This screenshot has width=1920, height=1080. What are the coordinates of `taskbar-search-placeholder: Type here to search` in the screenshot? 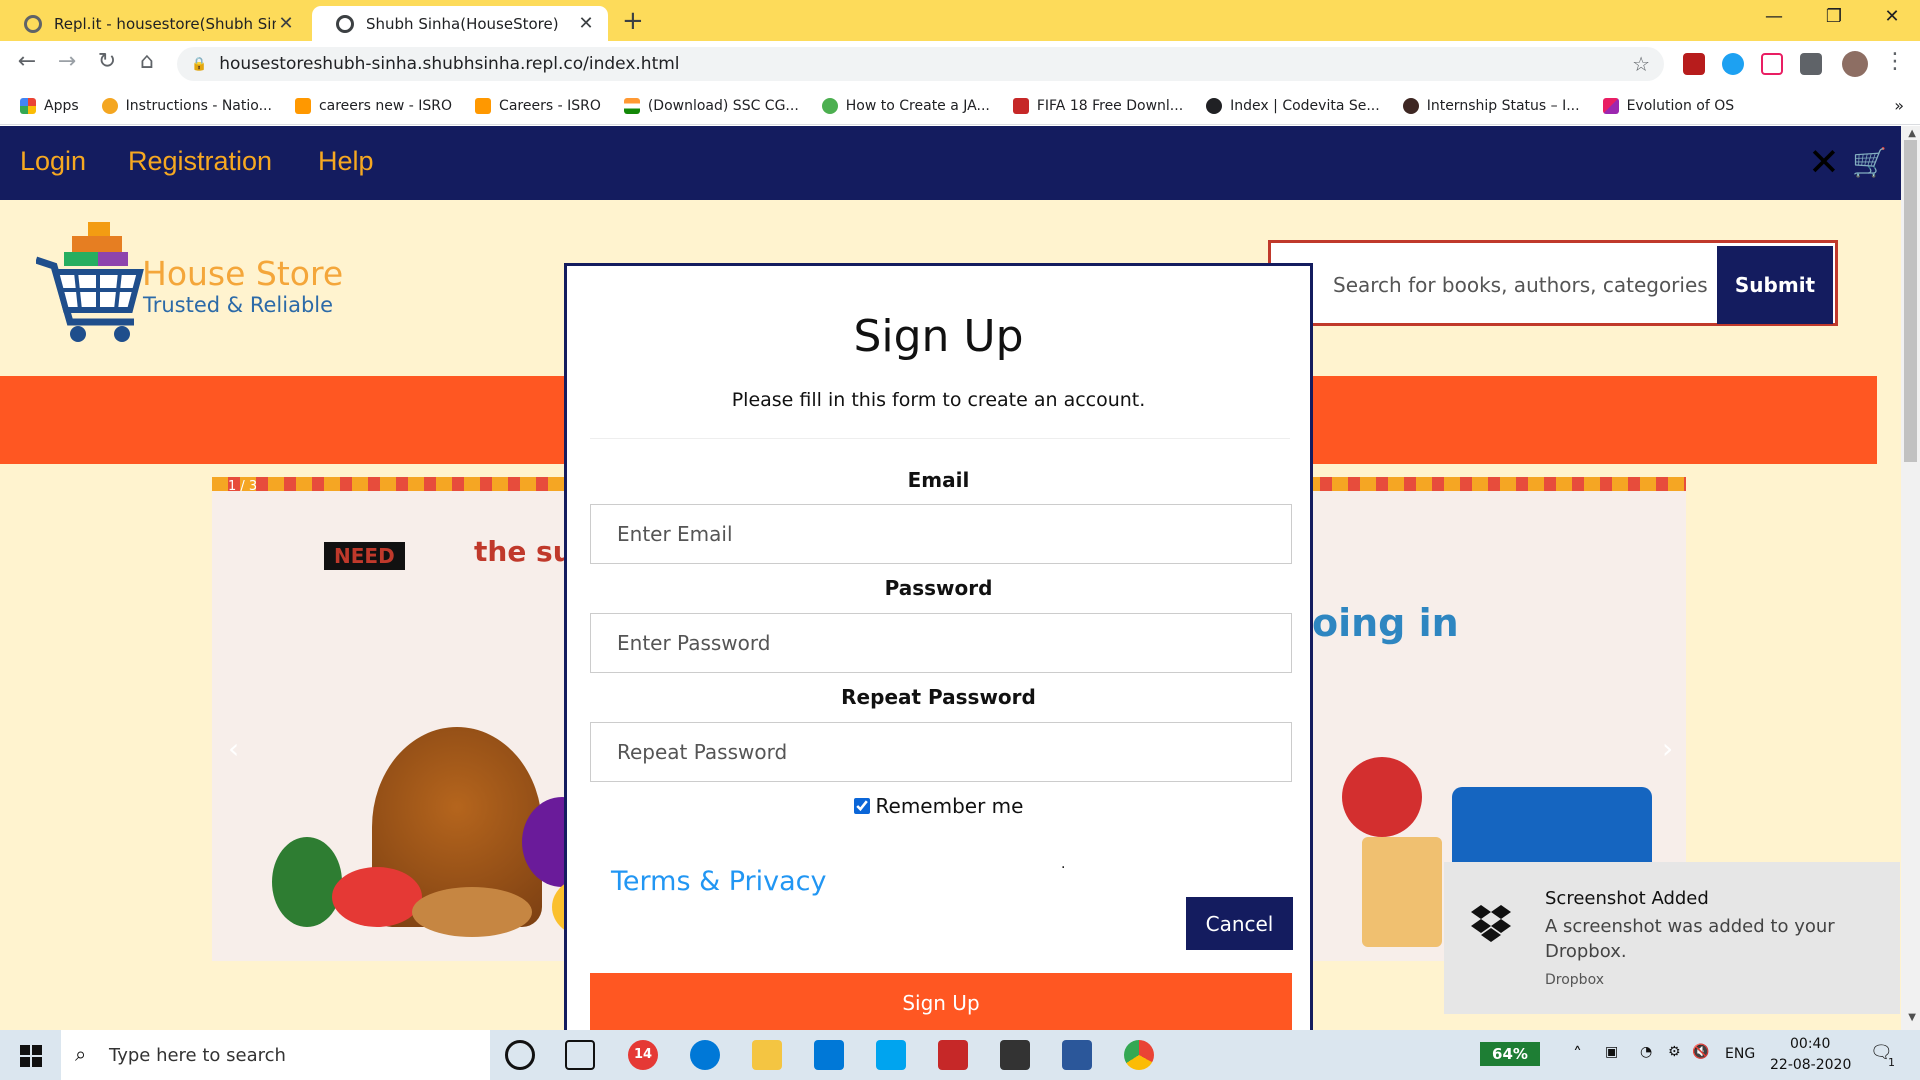 It's located at (197, 1055).